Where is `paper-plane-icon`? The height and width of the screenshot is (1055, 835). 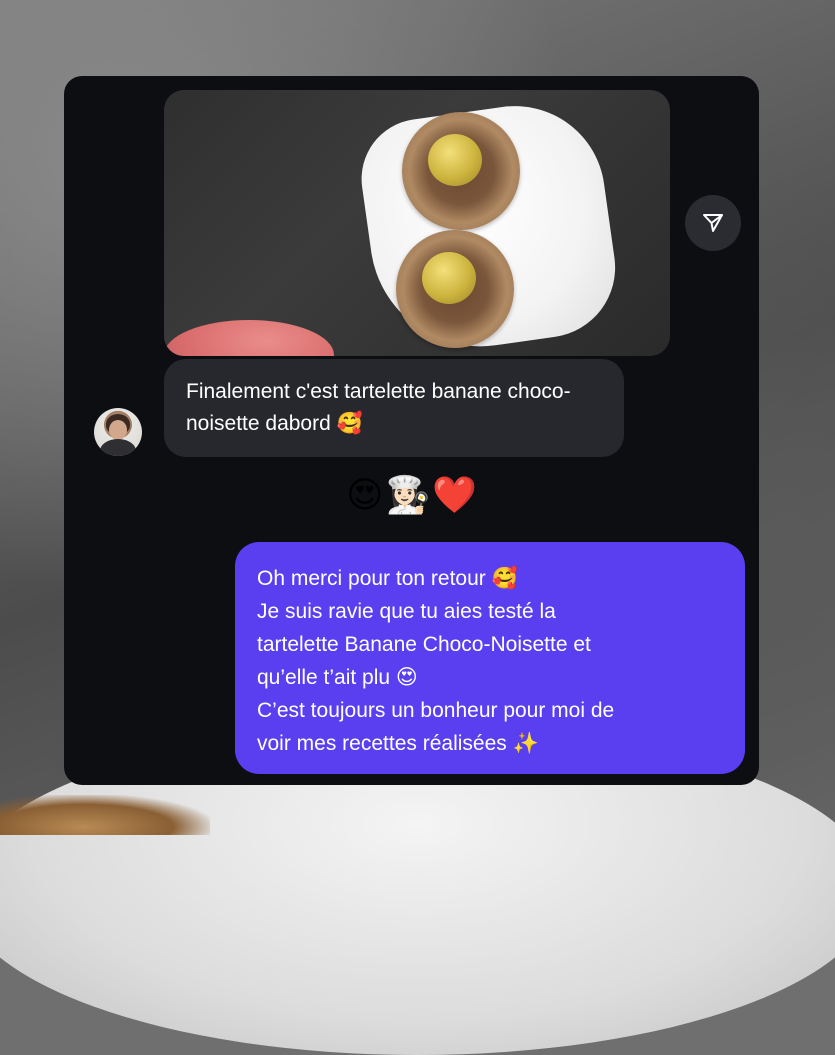
paper-plane-icon is located at coordinates (713, 223).